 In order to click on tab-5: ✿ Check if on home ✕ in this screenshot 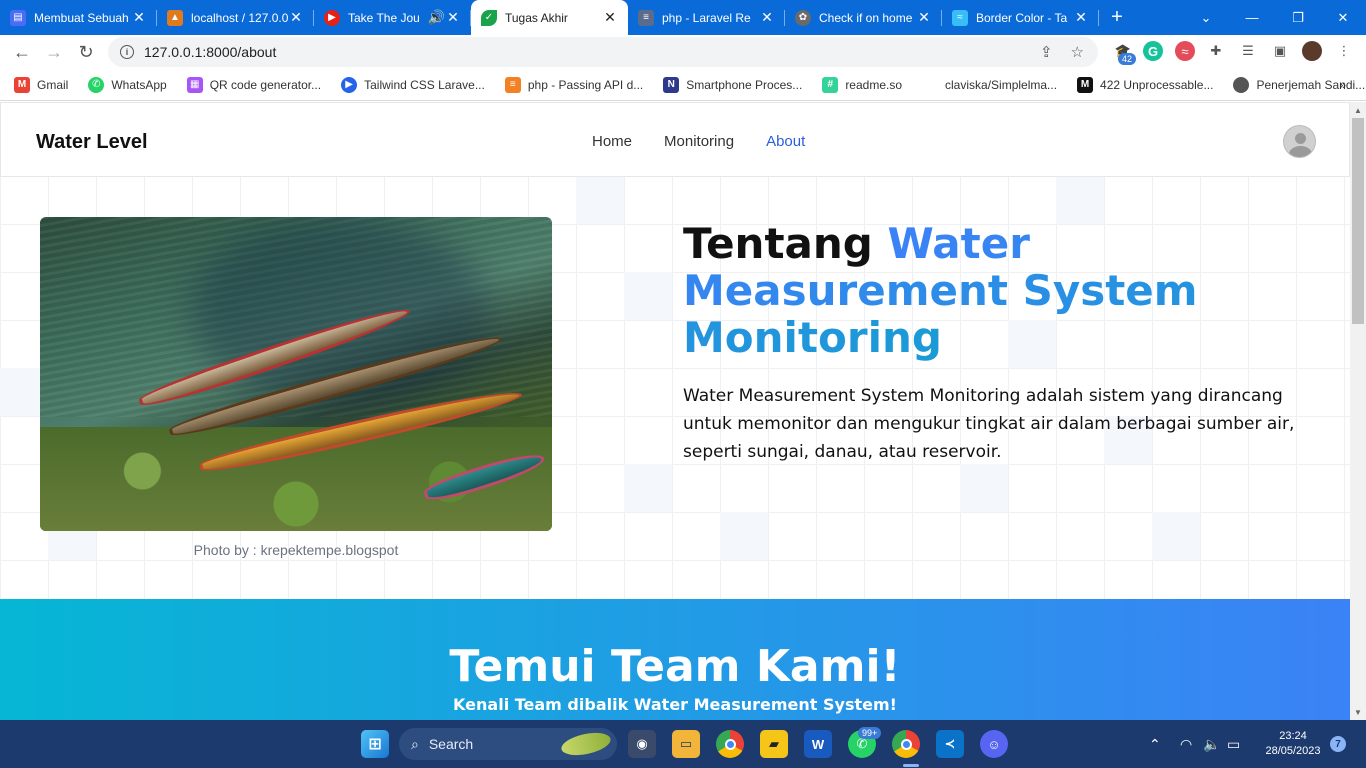, I will do `click(863, 17)`.